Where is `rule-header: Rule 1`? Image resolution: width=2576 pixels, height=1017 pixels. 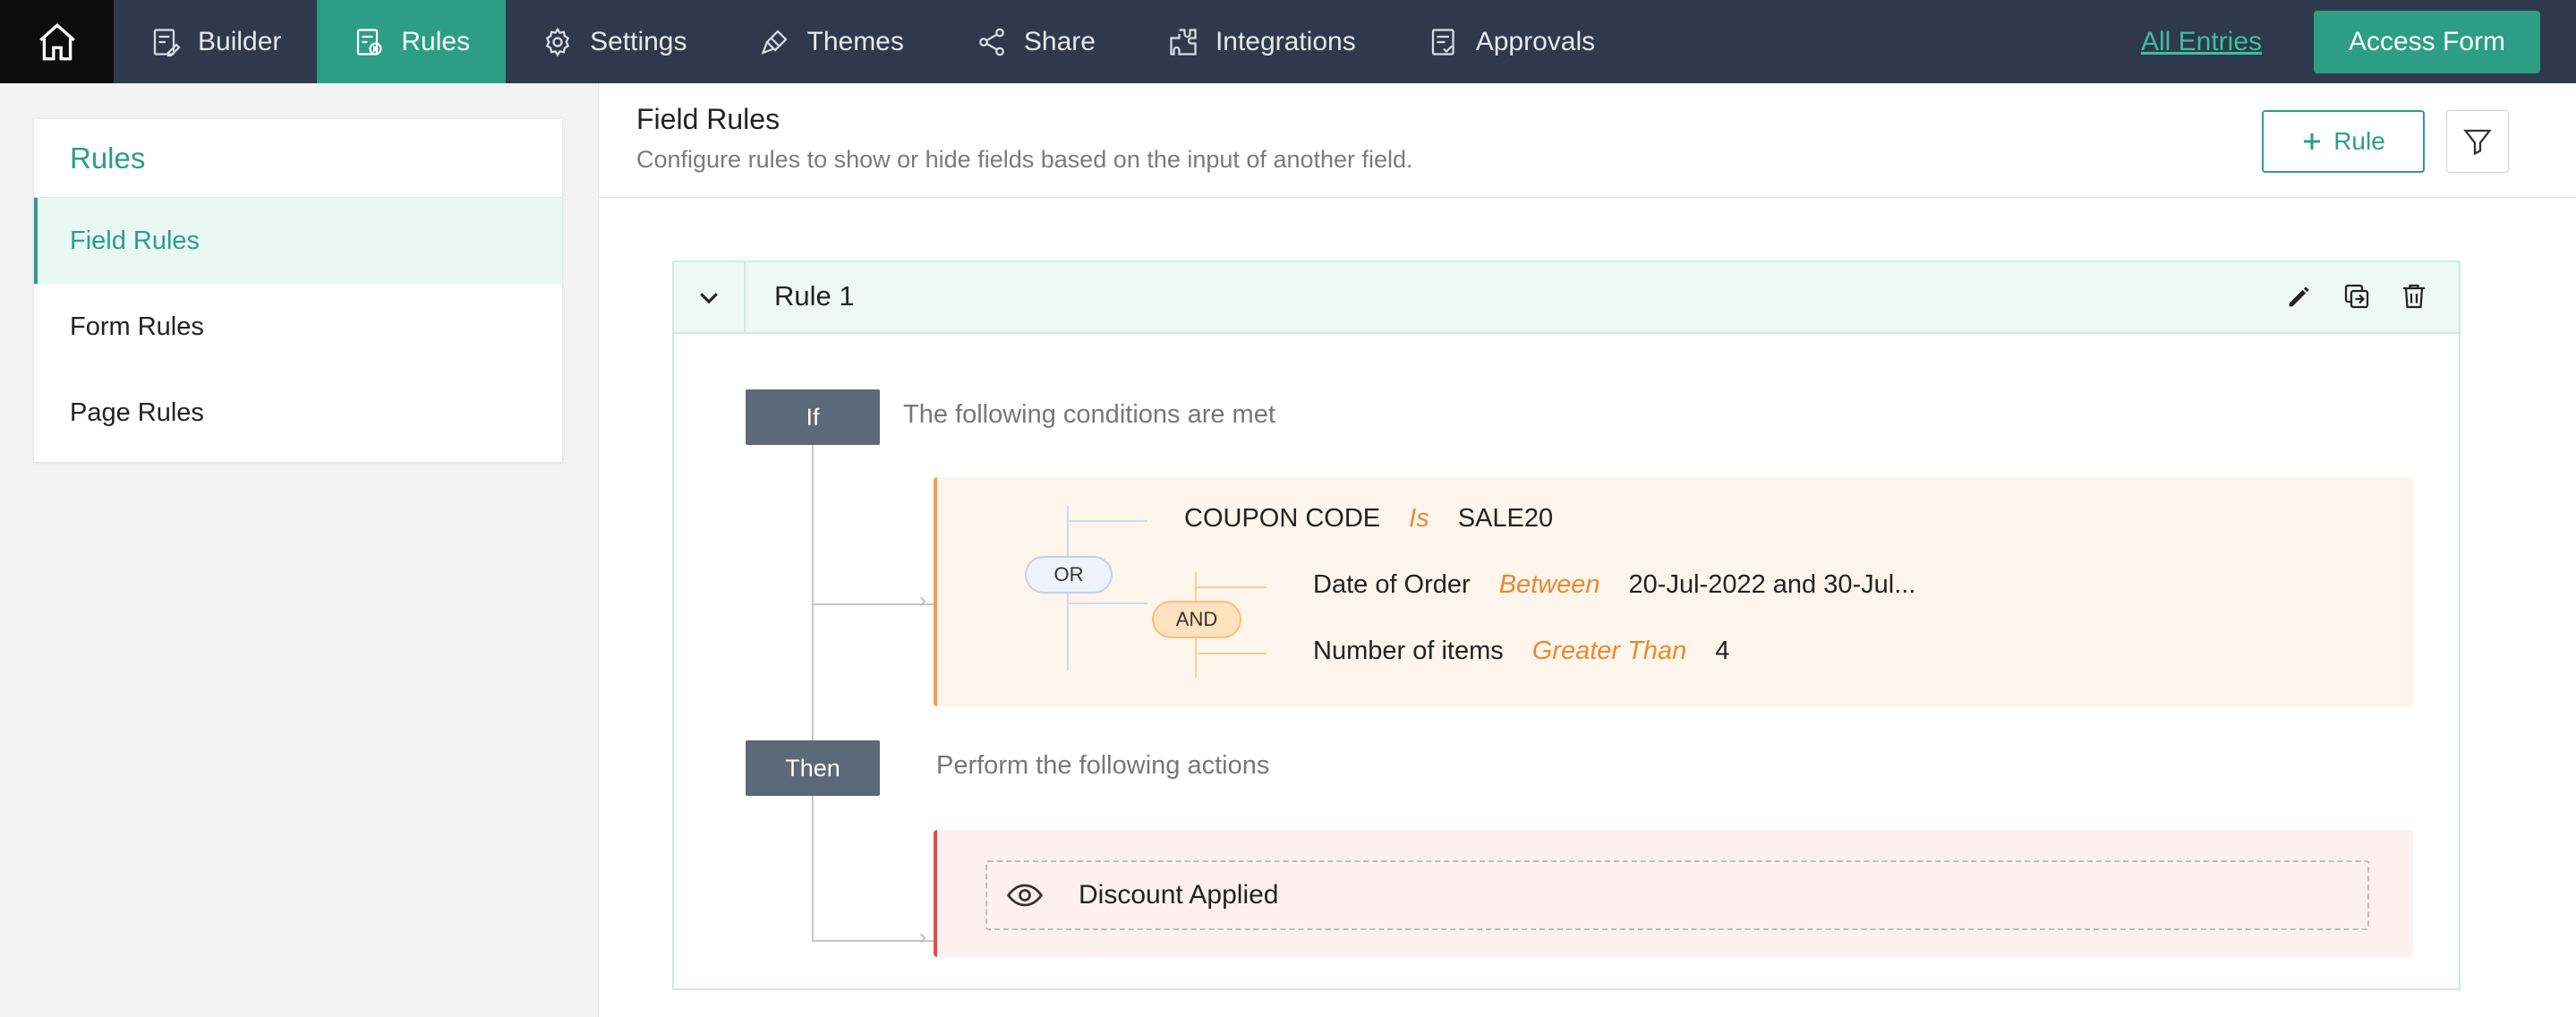 rule-header: Rule 1 is located at coordinates (1566, 298).